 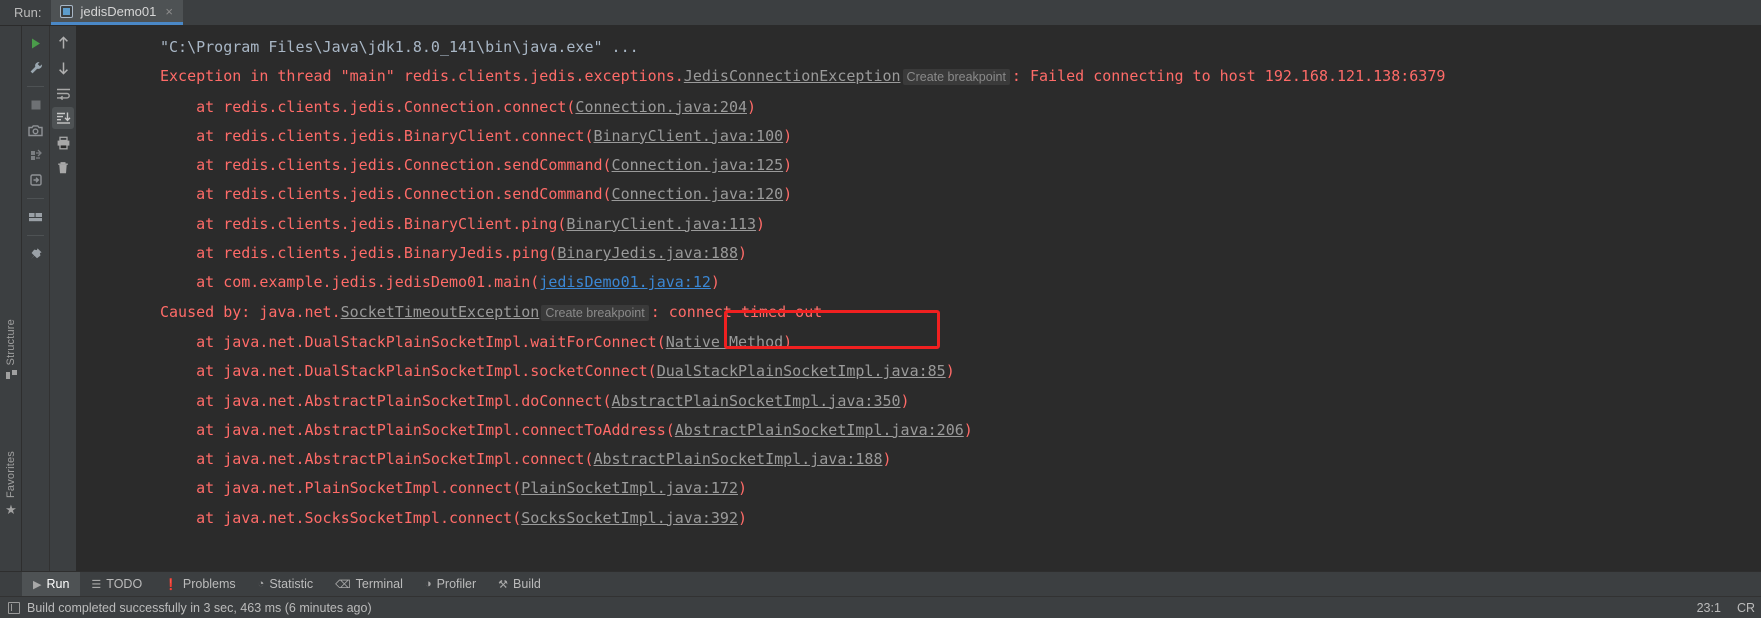 What do you see at coordinates (63, 168) in the screenshot?
I see `trash-icon` at bounding box center [63, 168].